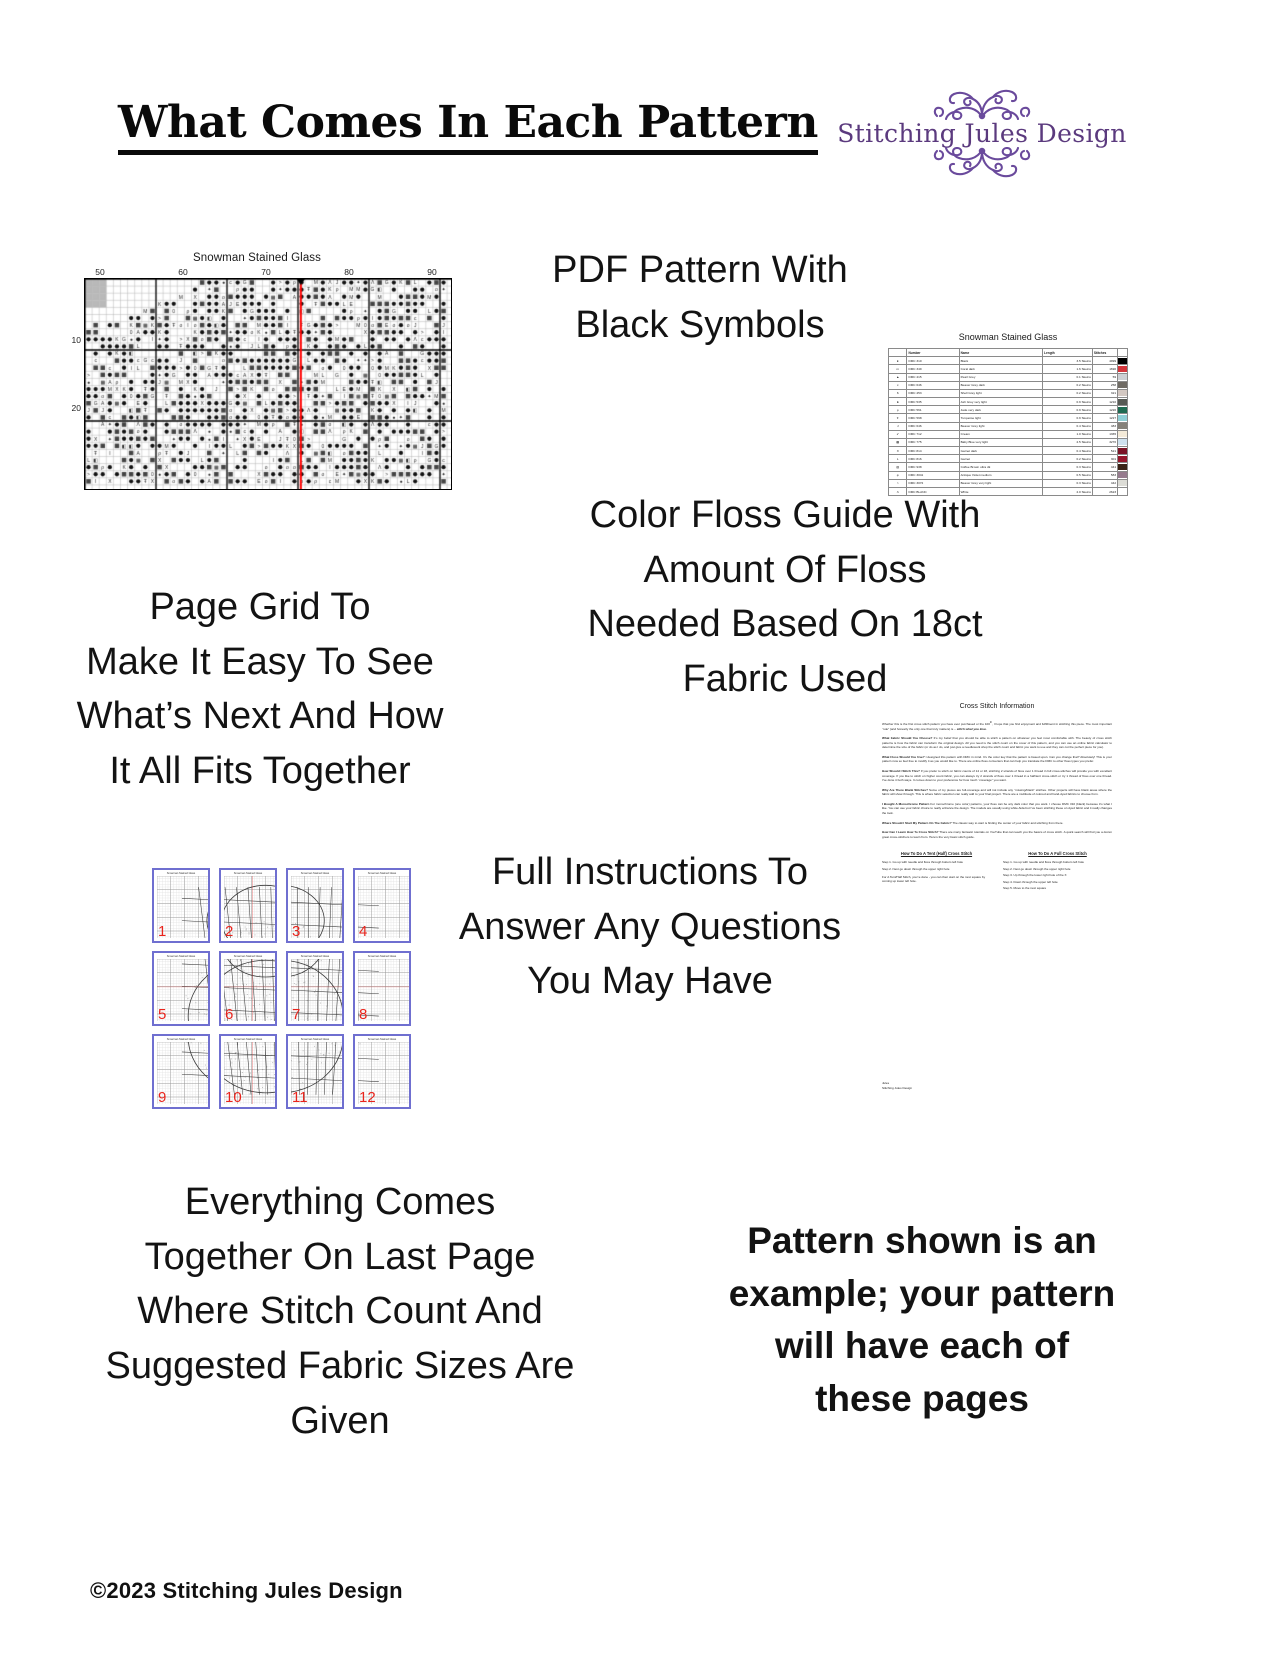 This screenshot has width=1280, height=1657. What do you see at coordinates (1001, 483) in the screenshot?
I see `cell-name: Beaver Grey very light` at bounding box center [1001, 483].